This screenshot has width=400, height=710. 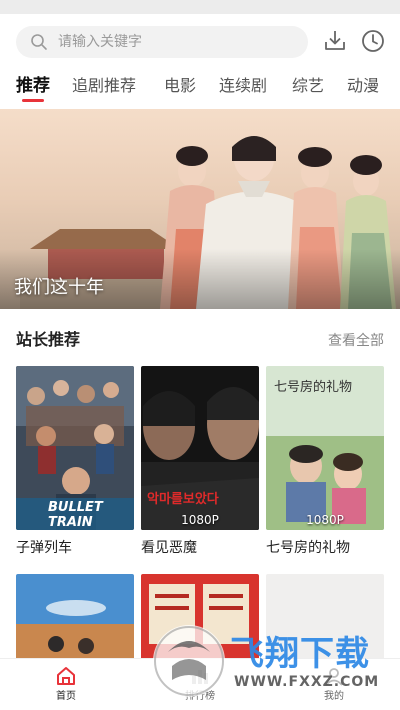 I want to click on category-tabs: 推荐 追剧推荐 电影 连续剧 综艺 动漫, so click(x=200, y=88).